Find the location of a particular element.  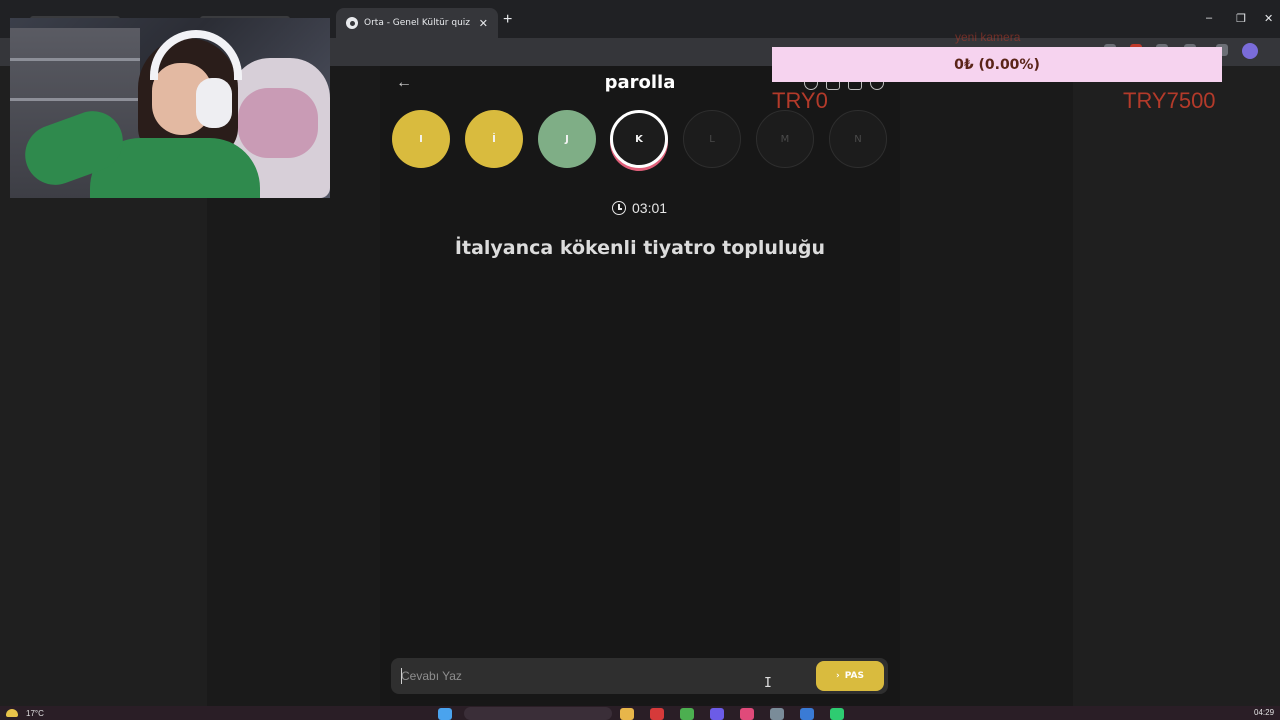

webcam-overlay is located at coordinates (170, 108).